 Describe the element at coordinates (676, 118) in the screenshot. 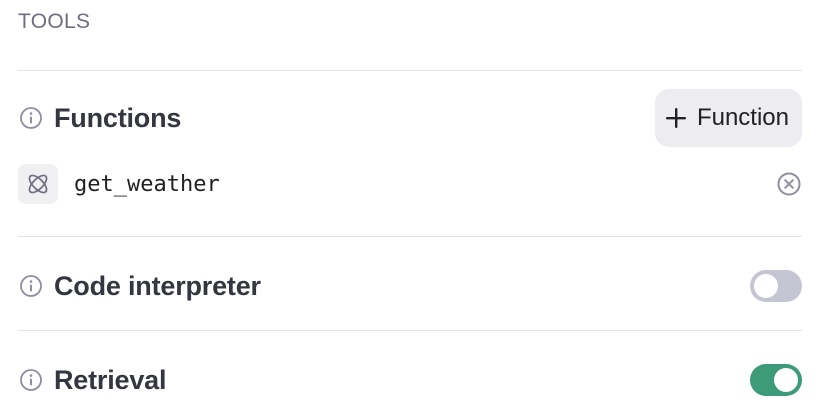

I see `plus-icon` at that location.